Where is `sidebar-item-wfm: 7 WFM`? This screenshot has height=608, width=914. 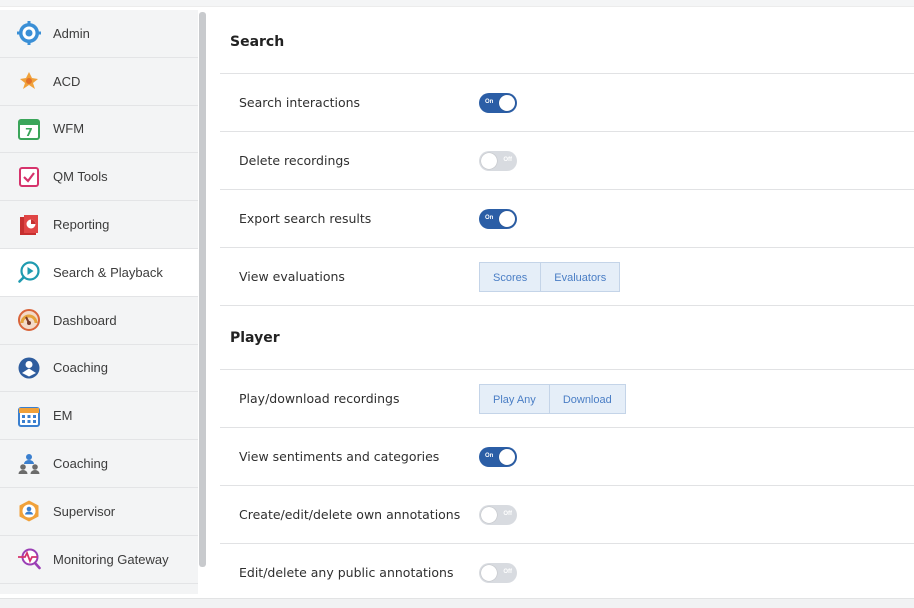
sidebar-item-wfm: 7 WFM is located at coordinates (99, 130).